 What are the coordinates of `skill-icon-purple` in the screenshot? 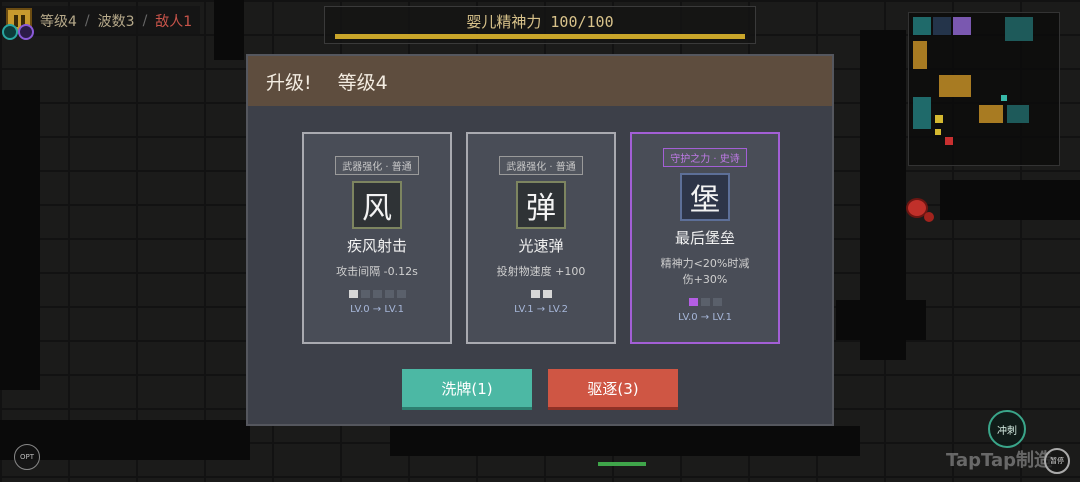 It's located at (26, 32).